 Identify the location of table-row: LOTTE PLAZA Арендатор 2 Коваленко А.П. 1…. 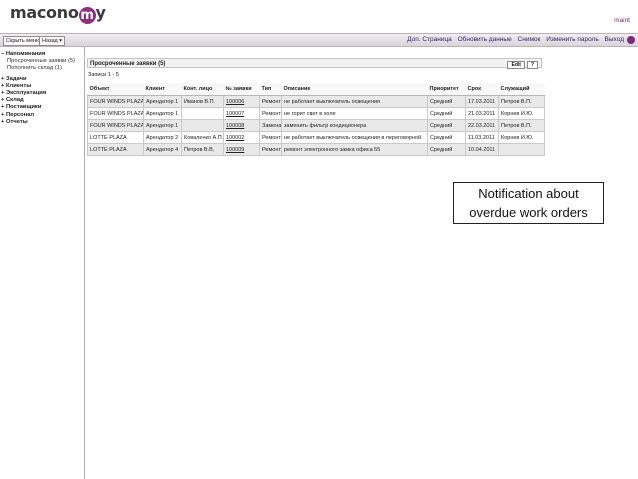
(316, 137).